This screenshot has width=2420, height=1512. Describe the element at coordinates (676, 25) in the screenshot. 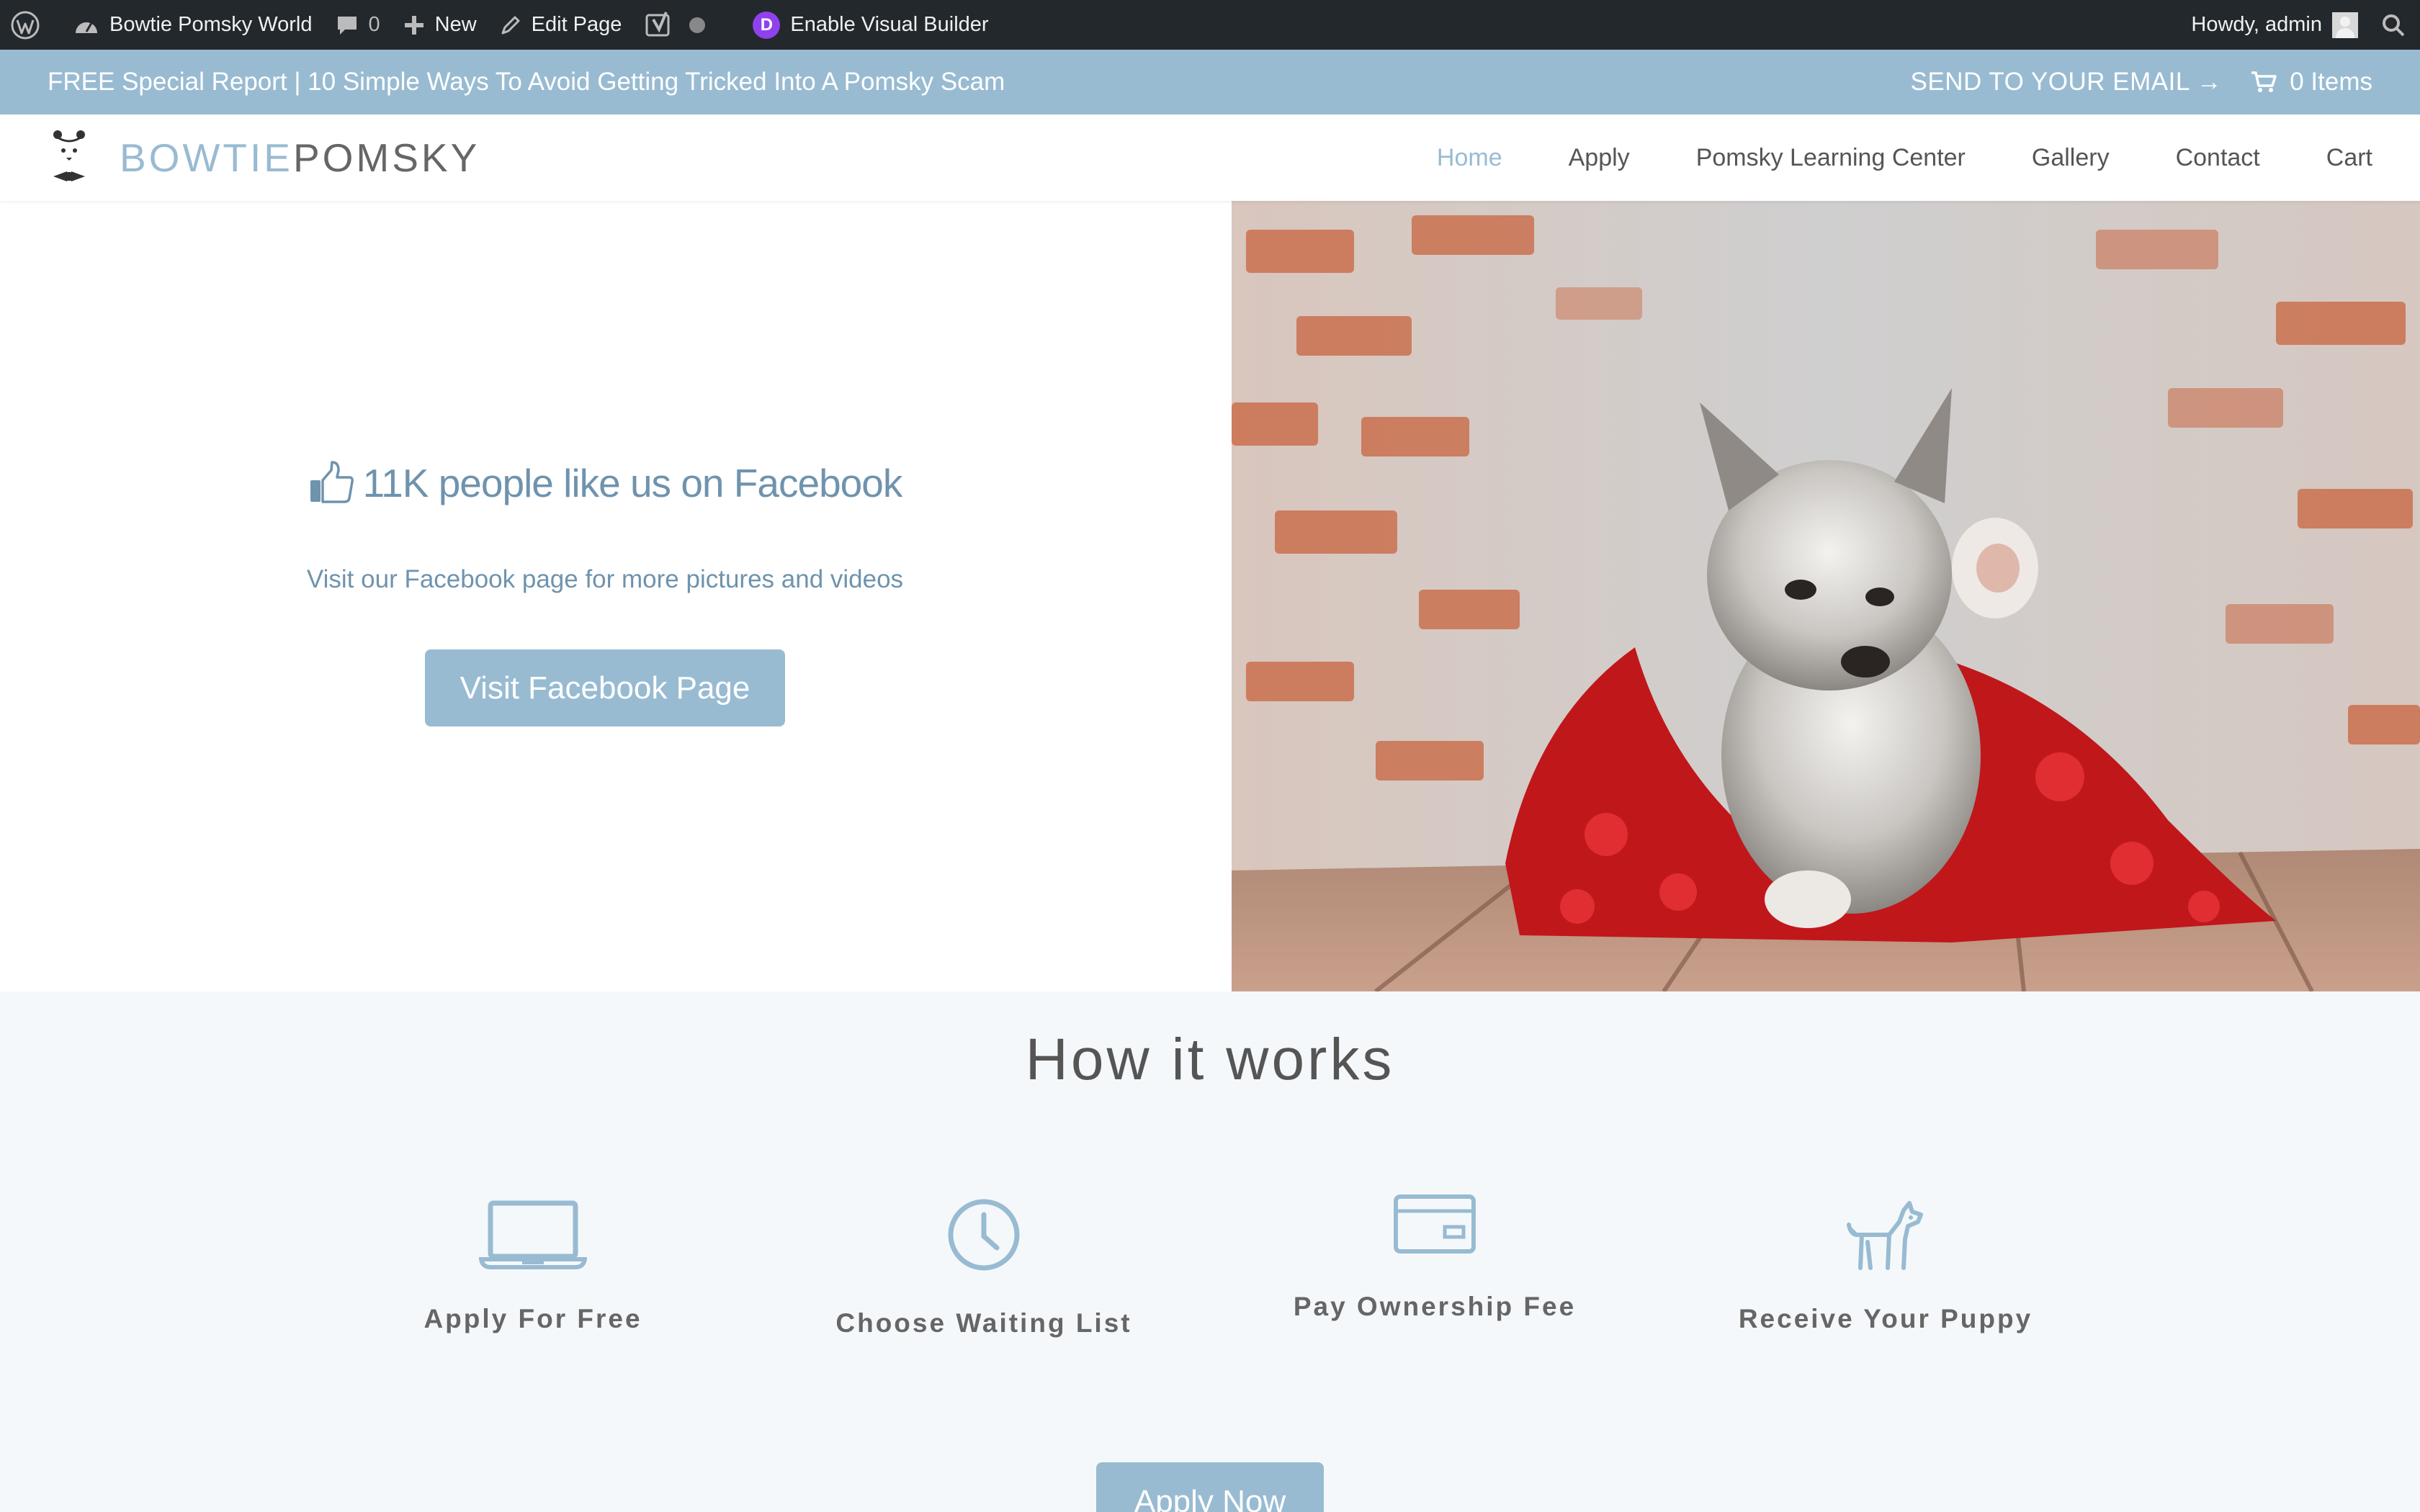

I see `yoast-menu` at that location.